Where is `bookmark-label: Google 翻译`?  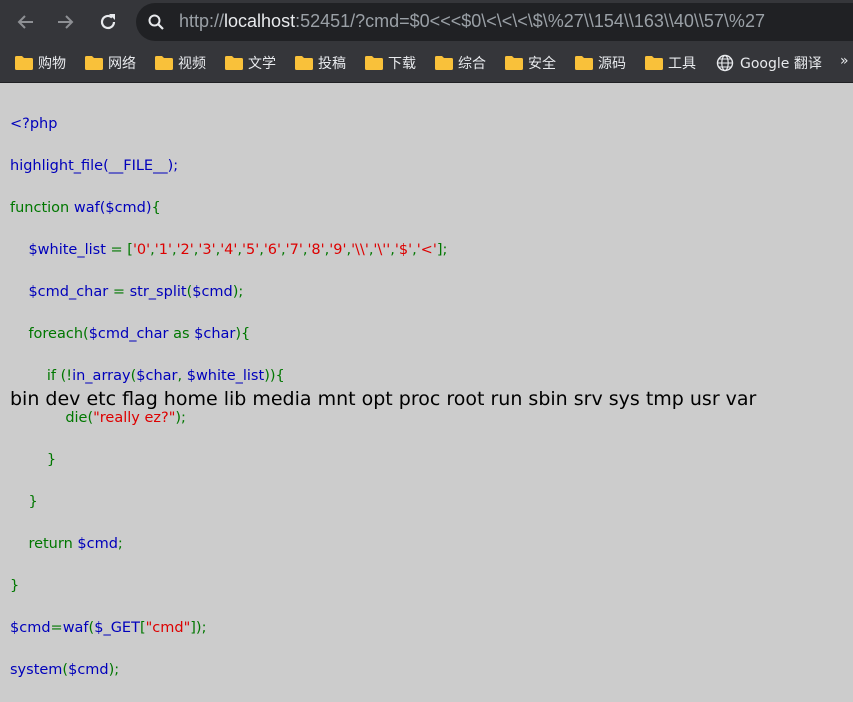 bookmark-label: Google 翻译 is located at coordinates (781, 64).